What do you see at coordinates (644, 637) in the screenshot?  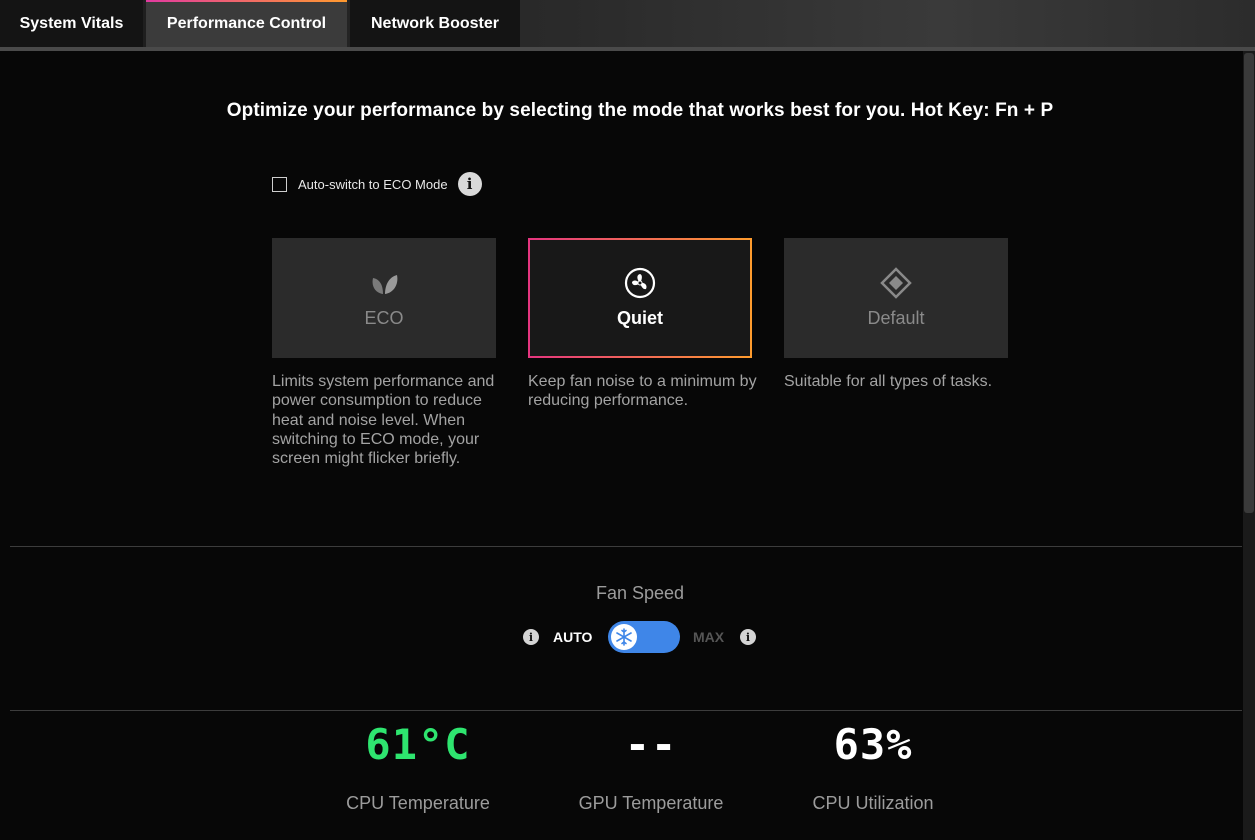 I see `fan-speed-toggle` at bounding box center [644, 637].